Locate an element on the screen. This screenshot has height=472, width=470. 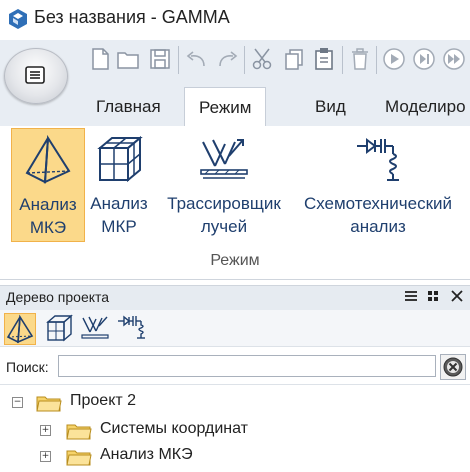
fdm-mode-toggle is located at coordinates (59, 328).